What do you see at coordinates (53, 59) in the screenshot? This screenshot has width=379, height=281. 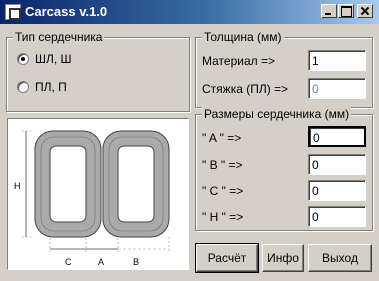 I see `radio-shl-label: ШЛ, Ш` at bounding box center [53, 59].